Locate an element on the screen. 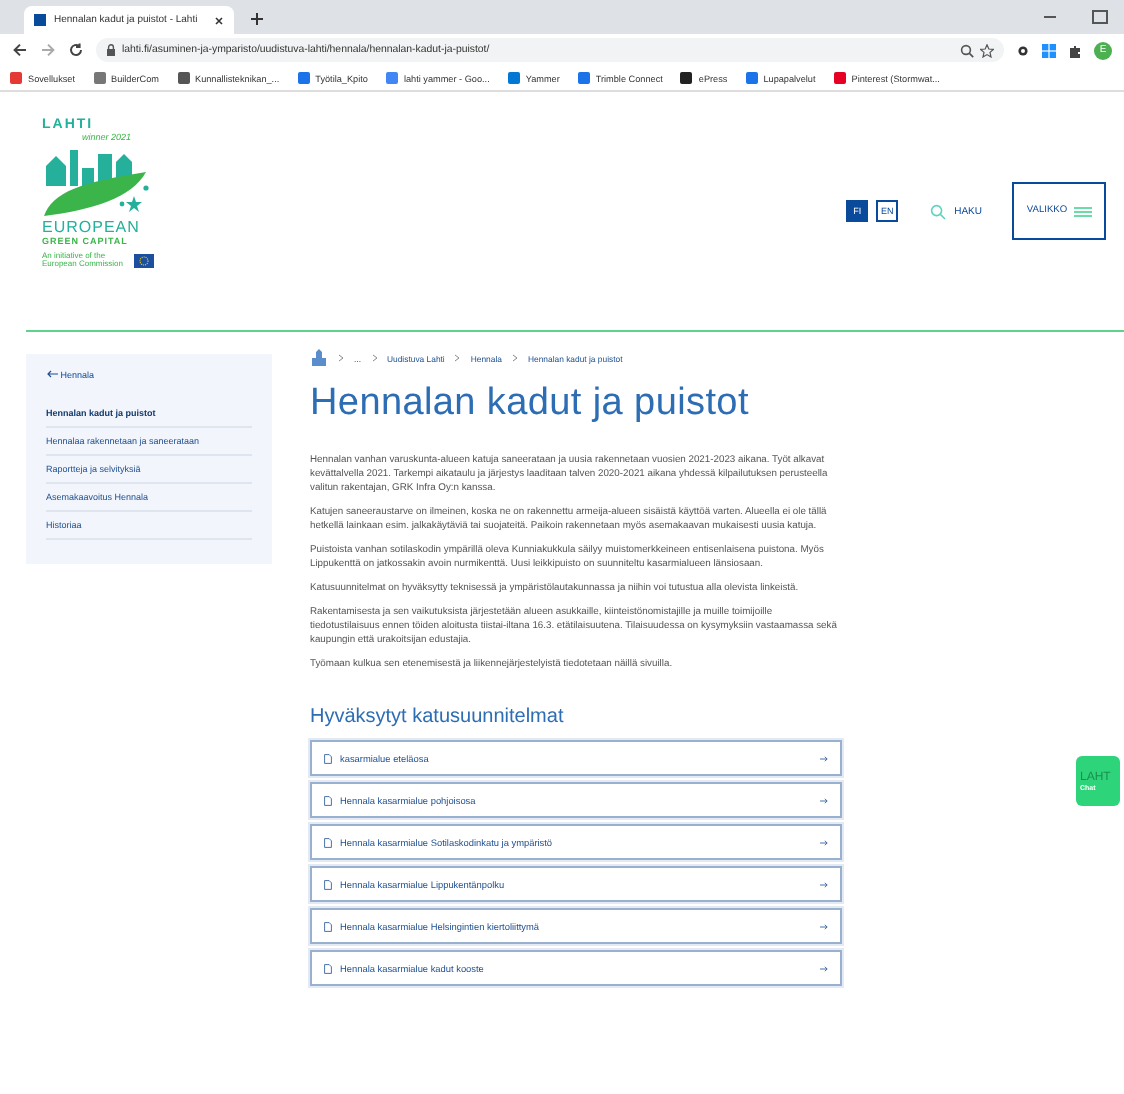  zoom-icon is located at coordinates (967, 50).